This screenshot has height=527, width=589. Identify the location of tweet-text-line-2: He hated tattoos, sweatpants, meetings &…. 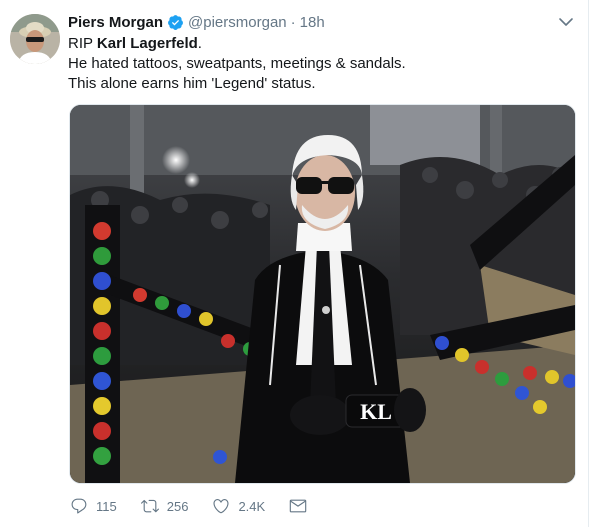
(237, 63).